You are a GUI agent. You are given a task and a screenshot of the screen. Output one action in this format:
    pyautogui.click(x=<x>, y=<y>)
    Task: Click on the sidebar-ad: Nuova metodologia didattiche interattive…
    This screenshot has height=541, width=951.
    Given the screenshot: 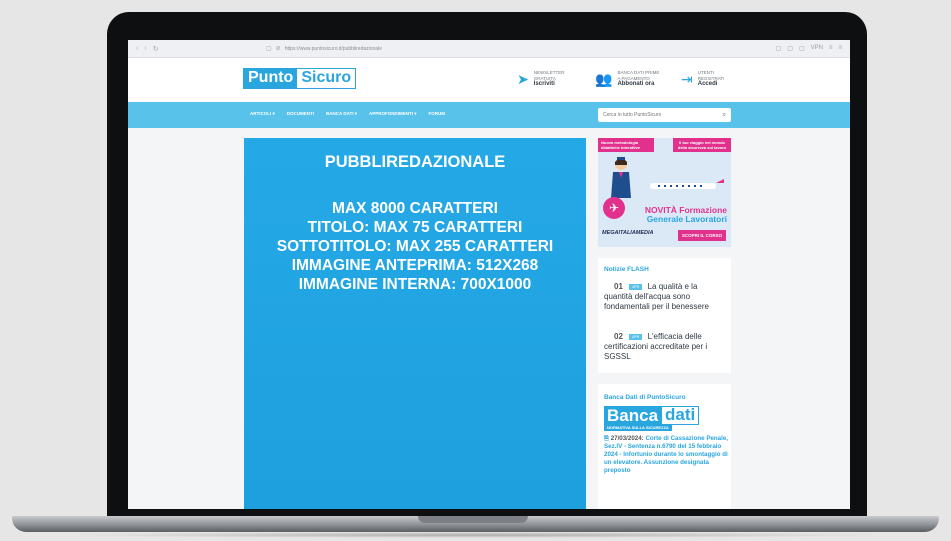 What is the action you would take?
    pyautogui.click(x=664, y=192)
    